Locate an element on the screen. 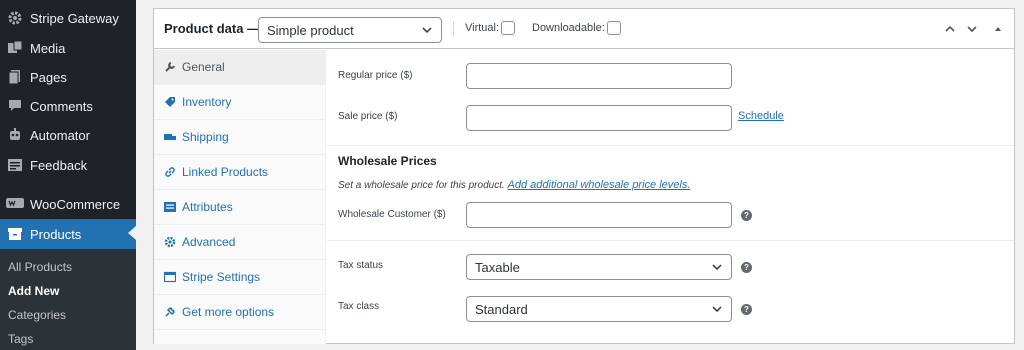  tax-class-label: Tax class is located at coordinates (359, 306).